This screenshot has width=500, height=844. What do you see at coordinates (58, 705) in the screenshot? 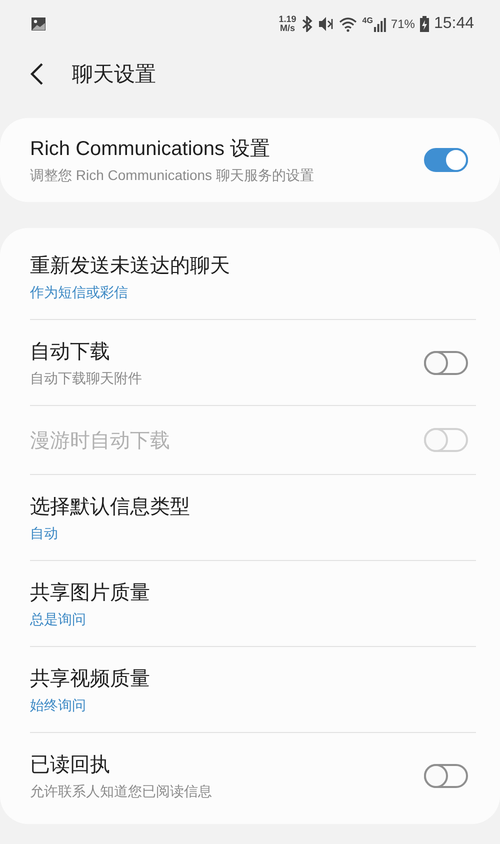
I see `setting-value: 始终询问` at bounding box center [58, 705].